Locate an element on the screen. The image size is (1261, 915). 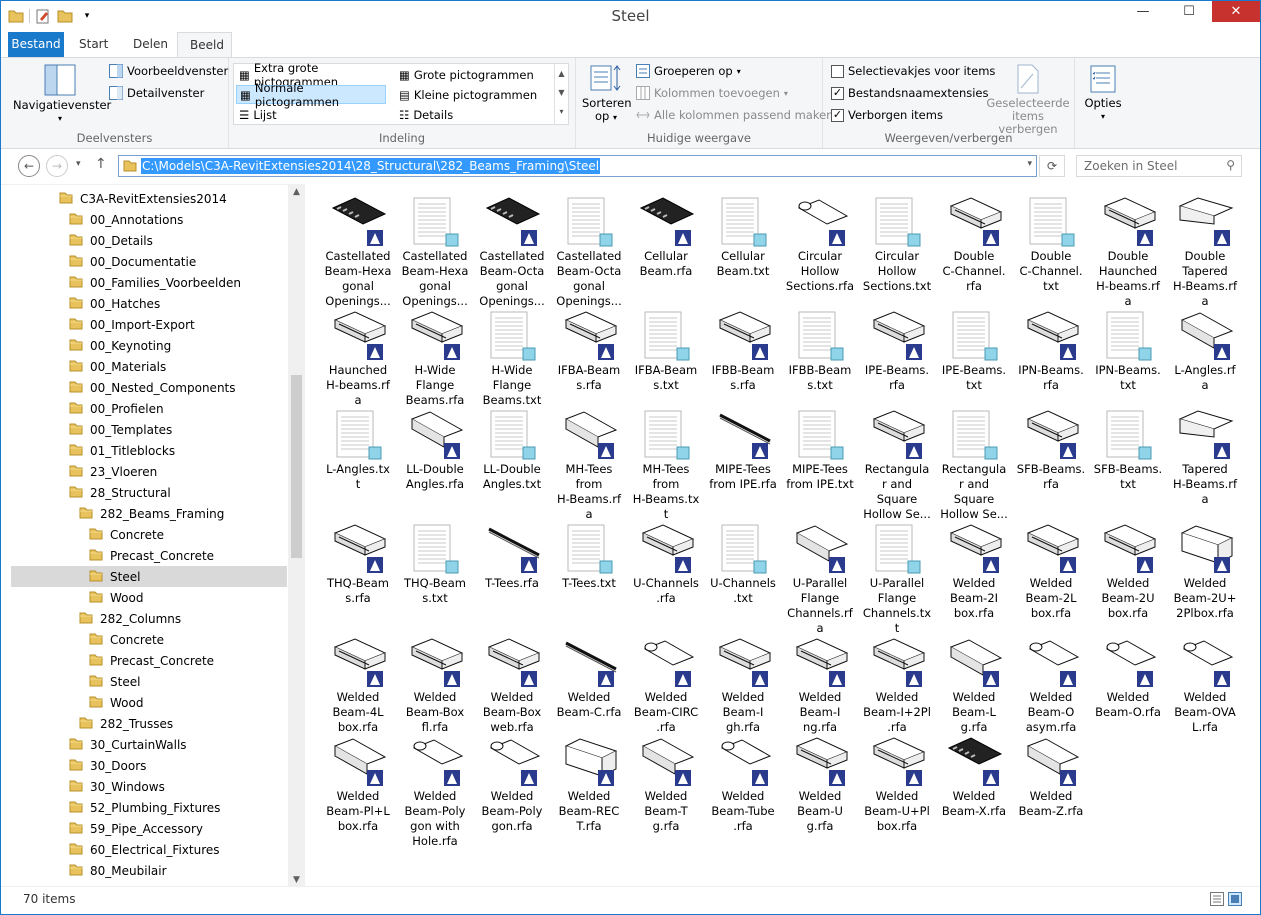
recent-locations-icon: ▾ is located at coordinates (78, 164).